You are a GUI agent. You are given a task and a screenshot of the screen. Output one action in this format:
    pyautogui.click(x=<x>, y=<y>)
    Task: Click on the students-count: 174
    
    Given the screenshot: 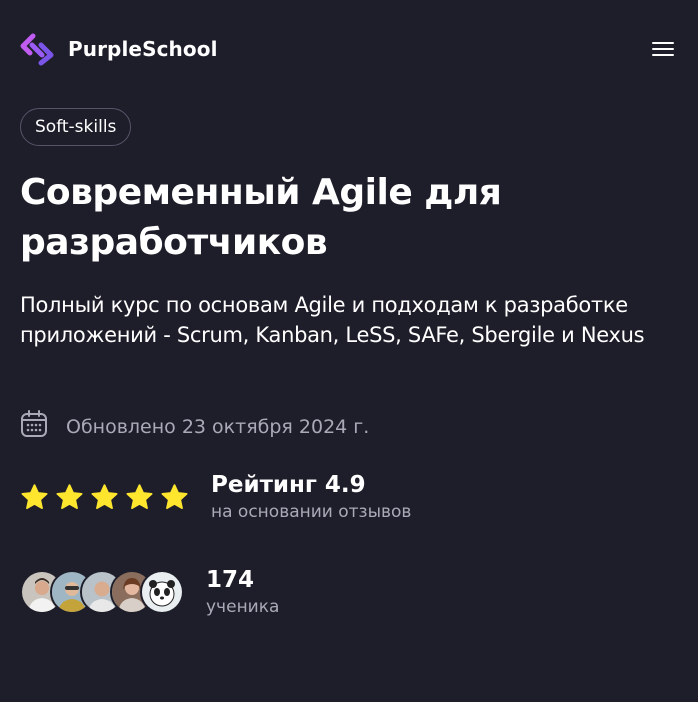 What is the action you would take?
    pyautogui.click(x=230, y=580)
    